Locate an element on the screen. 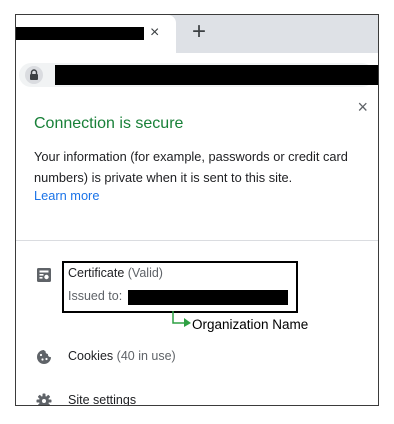 Image resolution: width=394 pixels, height=424 pixels. tab-strip: × + is located at coordinates (197, 34).